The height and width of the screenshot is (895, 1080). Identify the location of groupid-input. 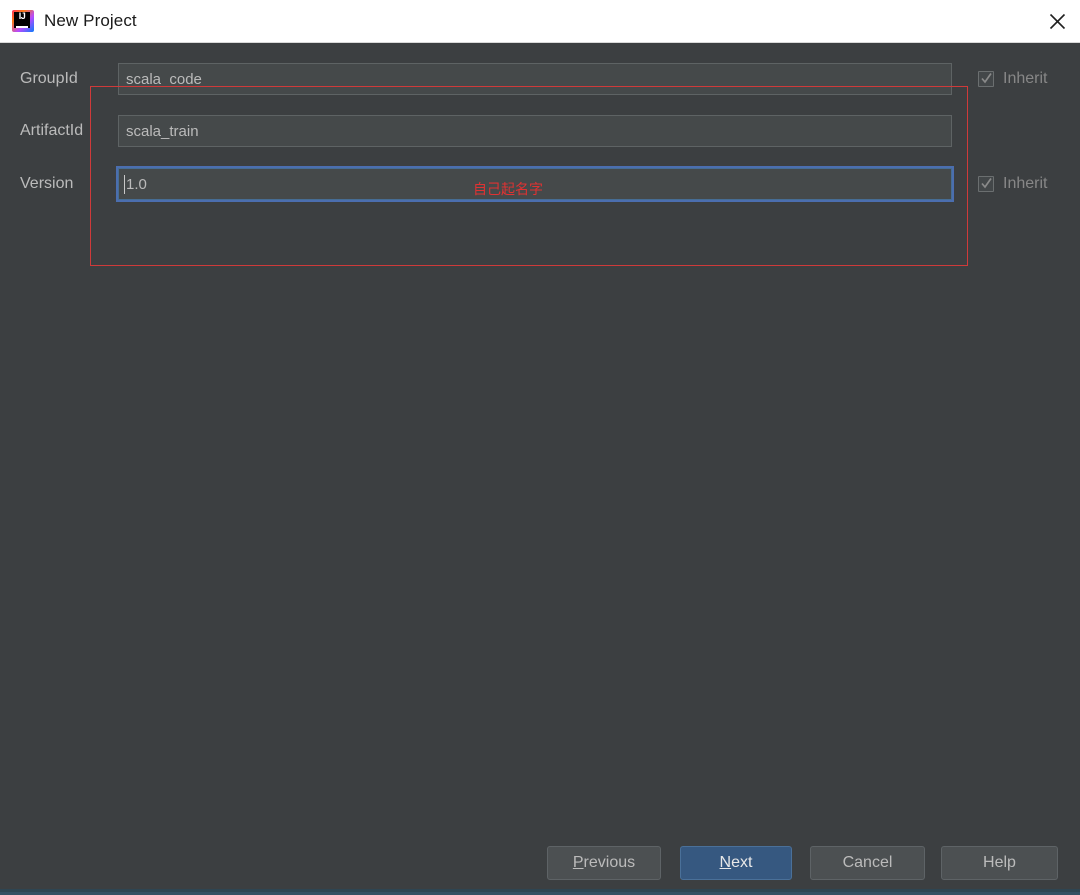
(535, 79).